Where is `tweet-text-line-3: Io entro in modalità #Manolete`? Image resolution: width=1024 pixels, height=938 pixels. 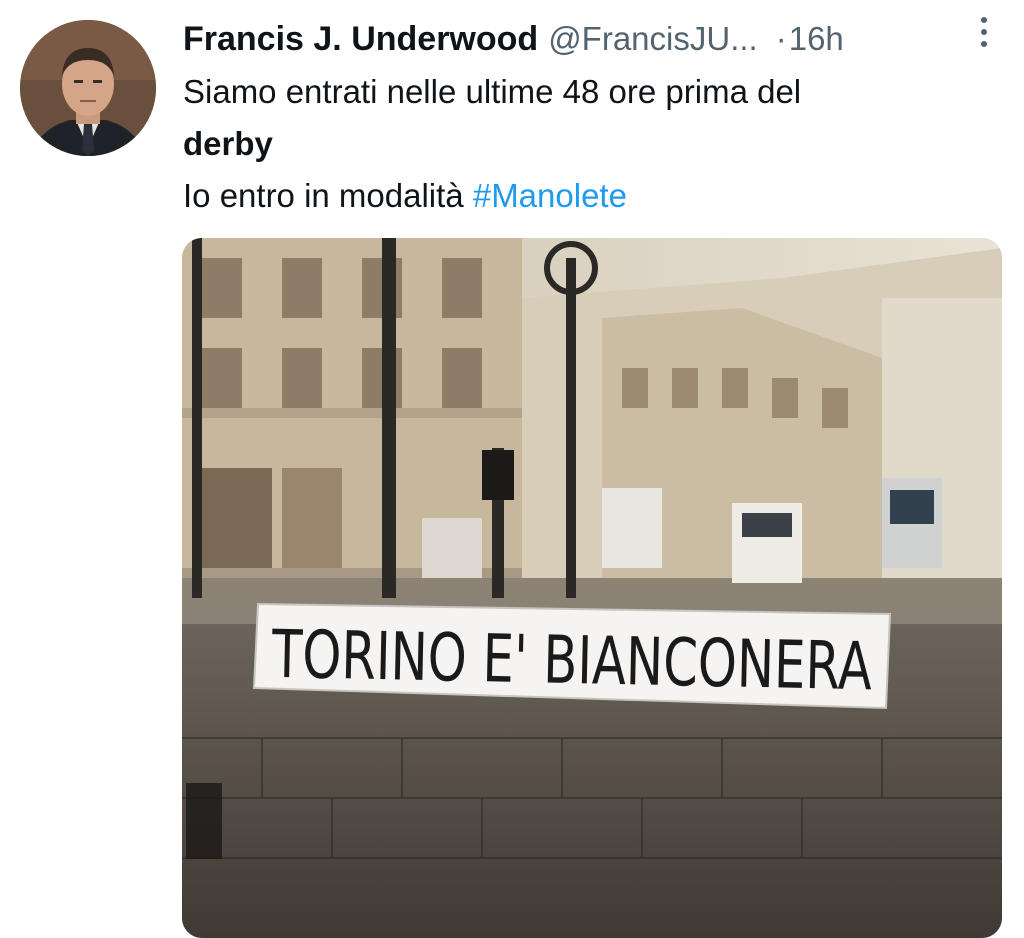 tweet-text-line-3: Io entro in modalità #Manolete is located at coordinates (593, 196).